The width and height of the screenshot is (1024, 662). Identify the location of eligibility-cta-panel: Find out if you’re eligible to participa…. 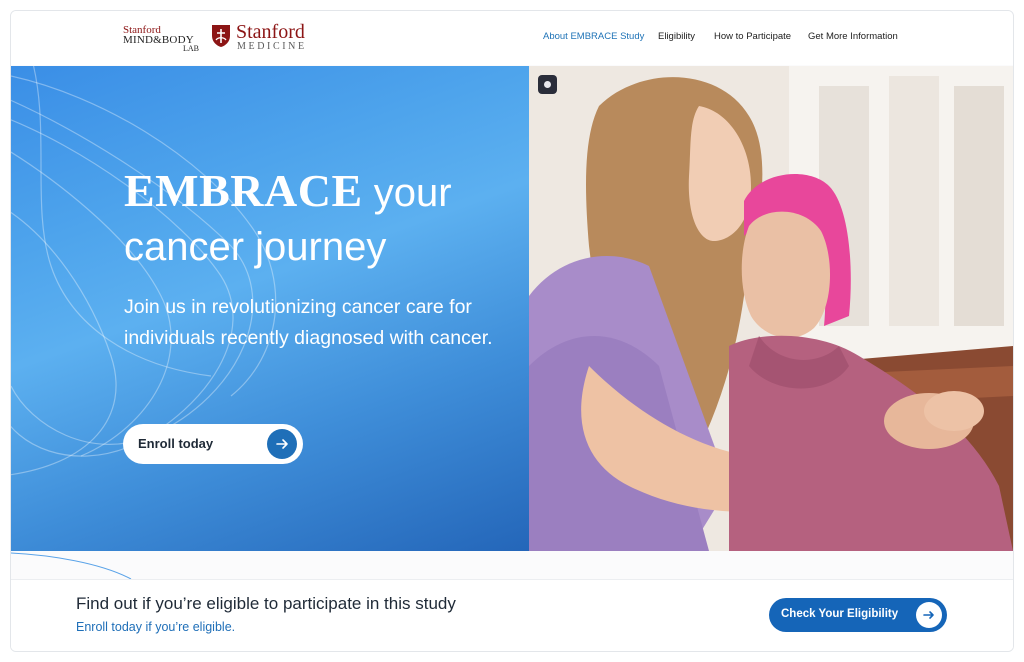
(512, 615).